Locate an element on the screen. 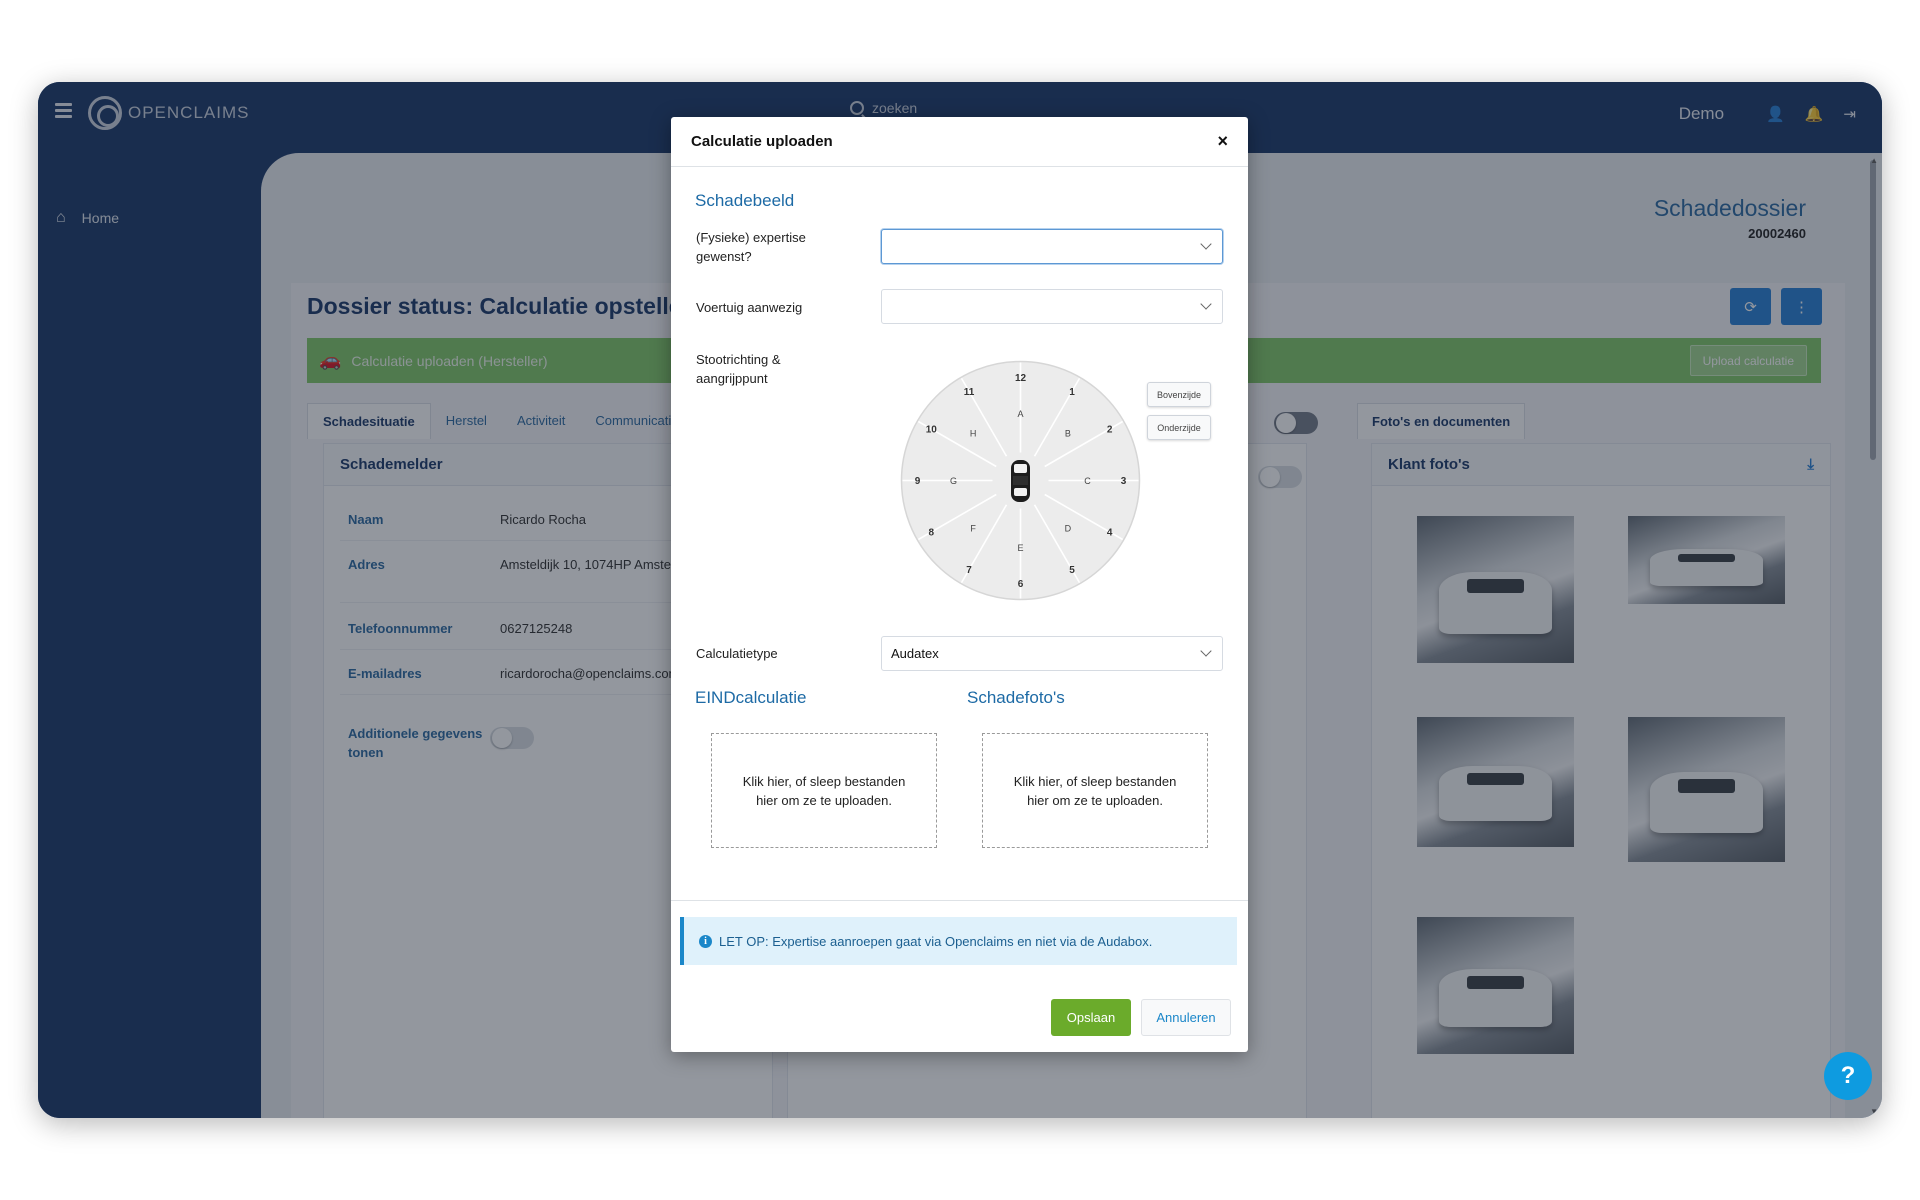 The height and width of the screenshot is (1200, 1920). section-damage-title: Schadebeeld is located at coordinates (745, 200).